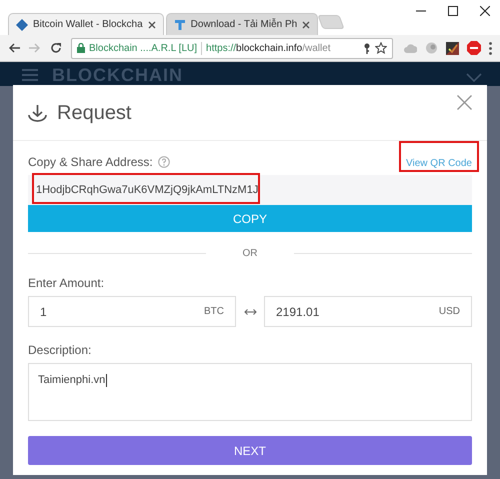 This screenshot has width=500, height=479. Describe the element at coordinates (94, 113) in the screenshot. I see `dialog-title: Request` at that location.